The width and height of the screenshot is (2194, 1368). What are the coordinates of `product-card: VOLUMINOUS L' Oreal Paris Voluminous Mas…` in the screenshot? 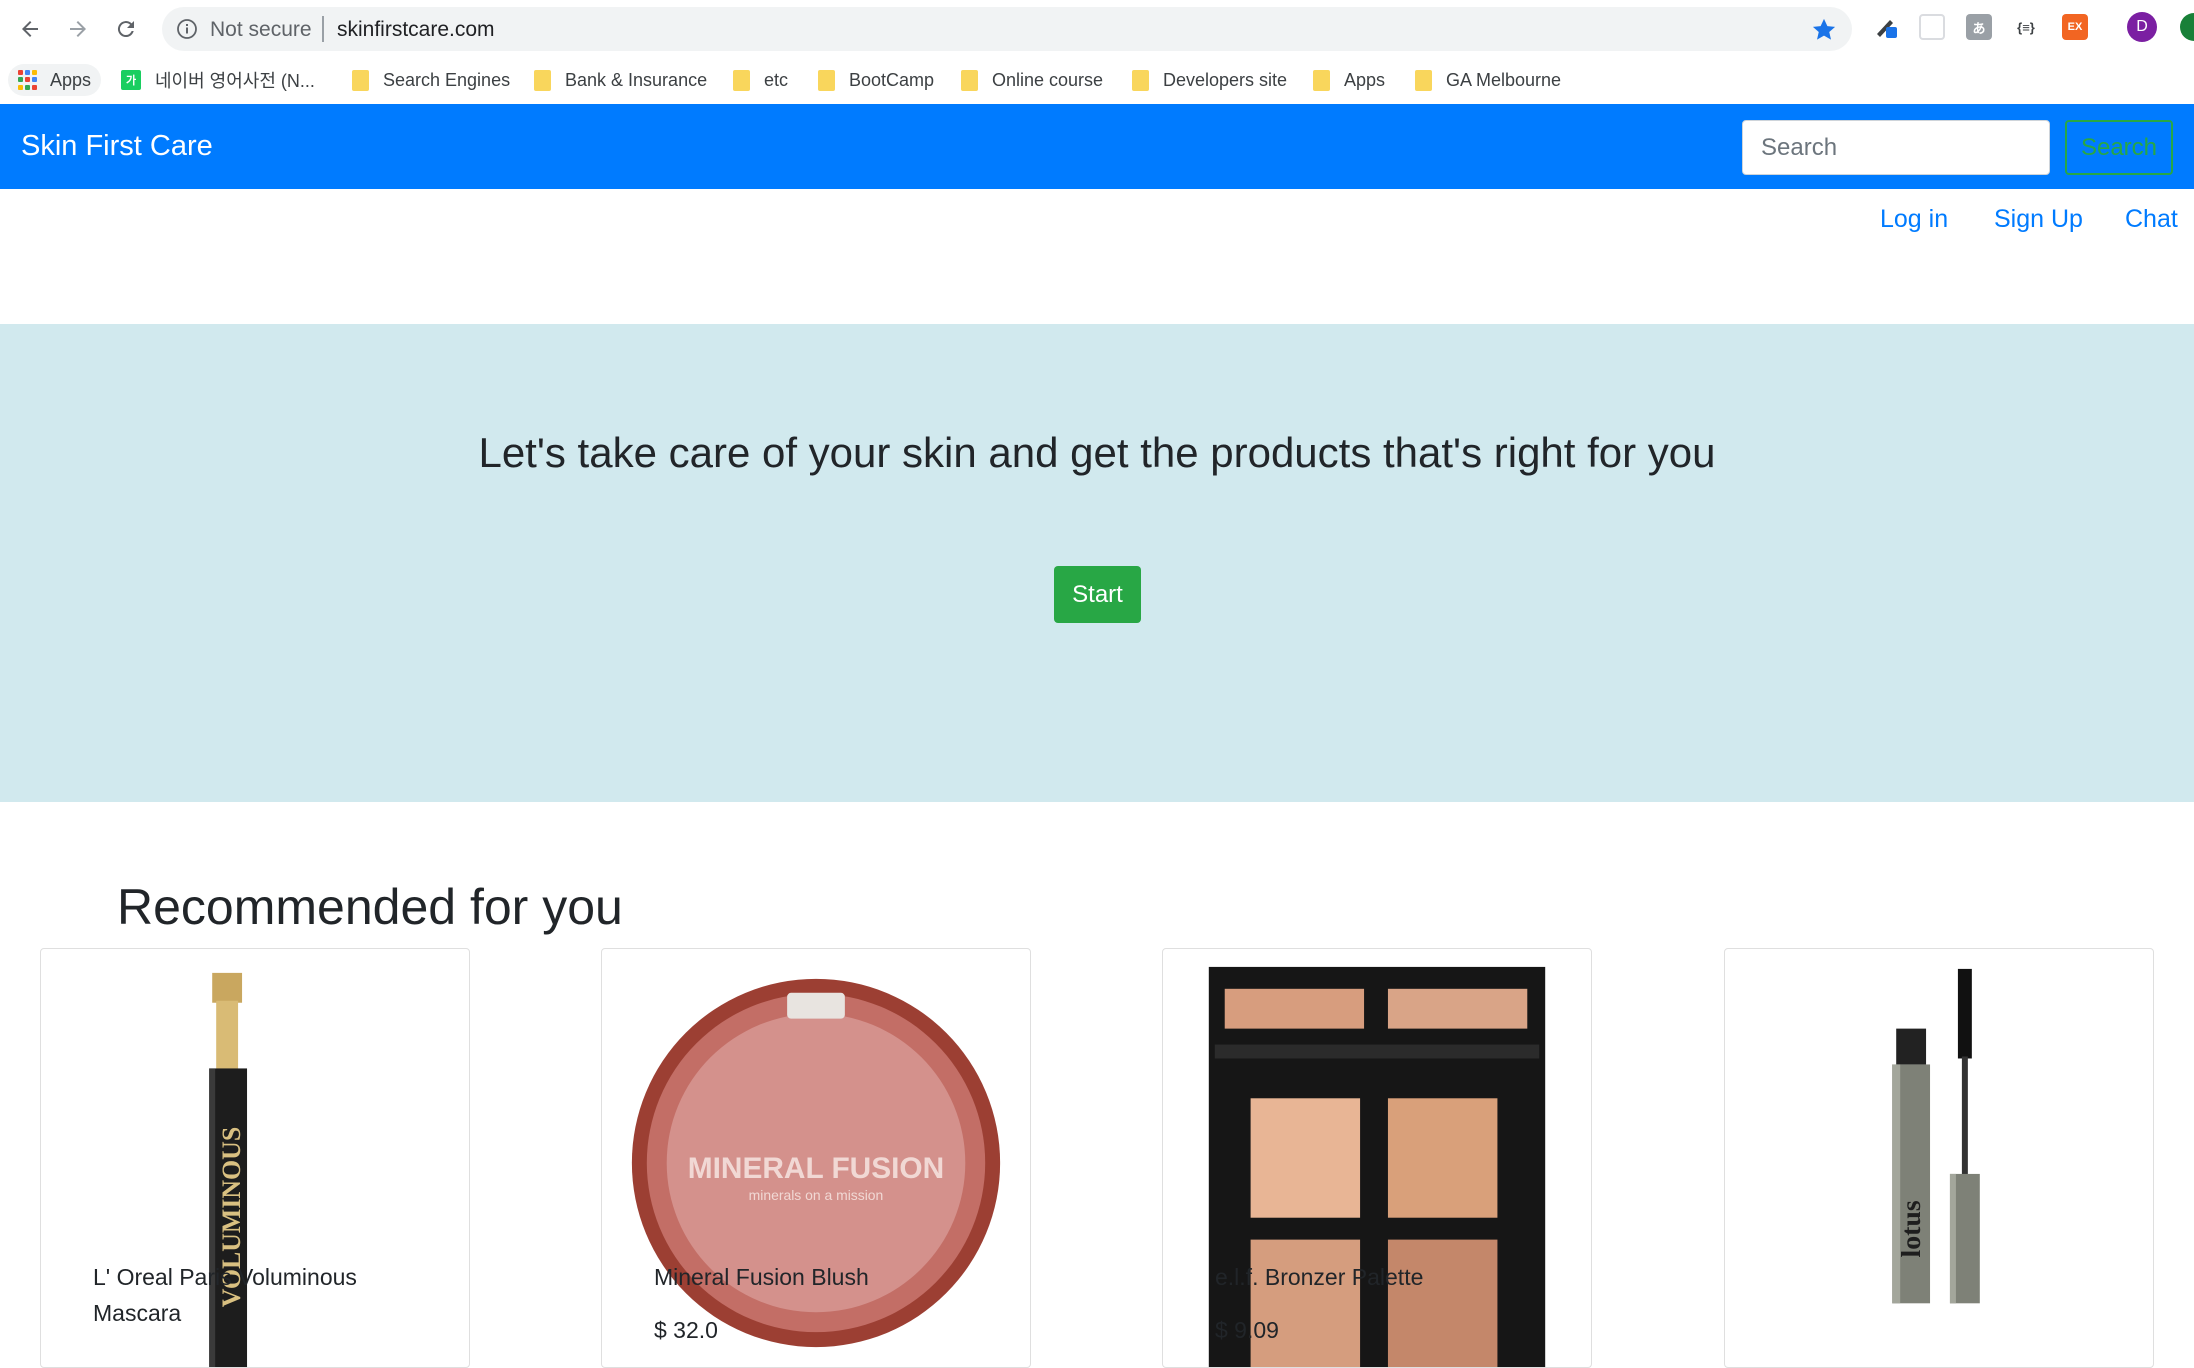 It's located at (255, 1158).